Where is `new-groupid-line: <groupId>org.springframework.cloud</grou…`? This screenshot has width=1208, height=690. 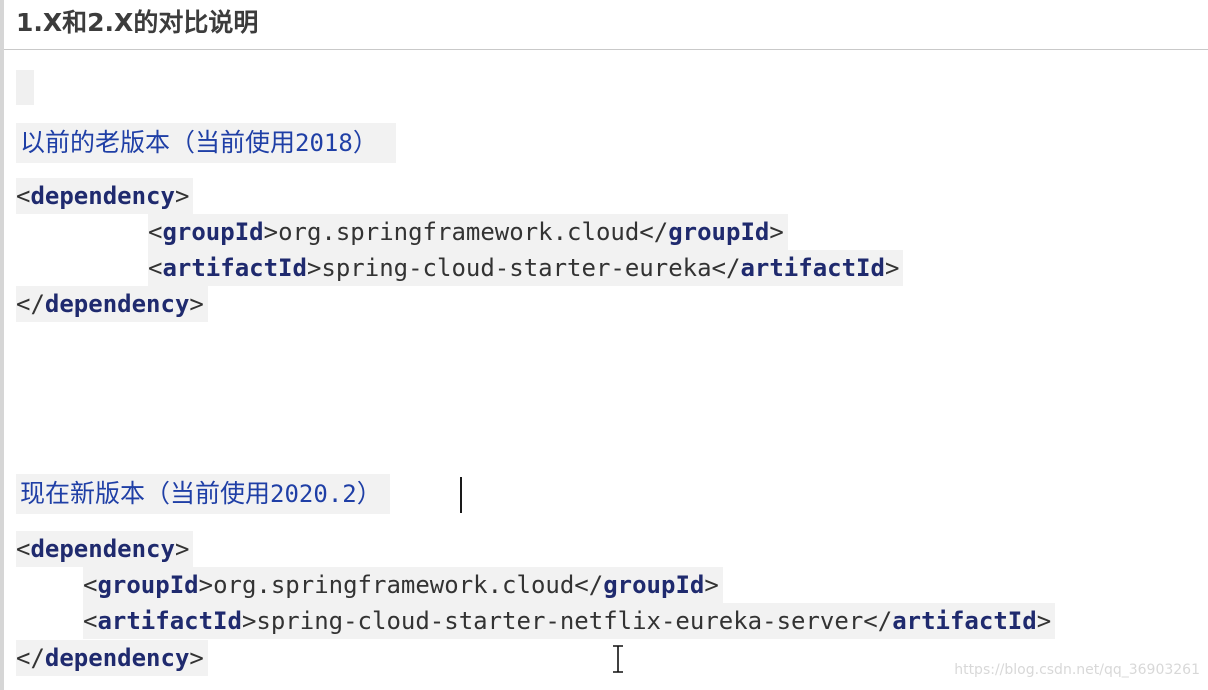
new-groupid-line: <groupId>org.springframework.cloud</grou… is located at coordinates (403, 585).